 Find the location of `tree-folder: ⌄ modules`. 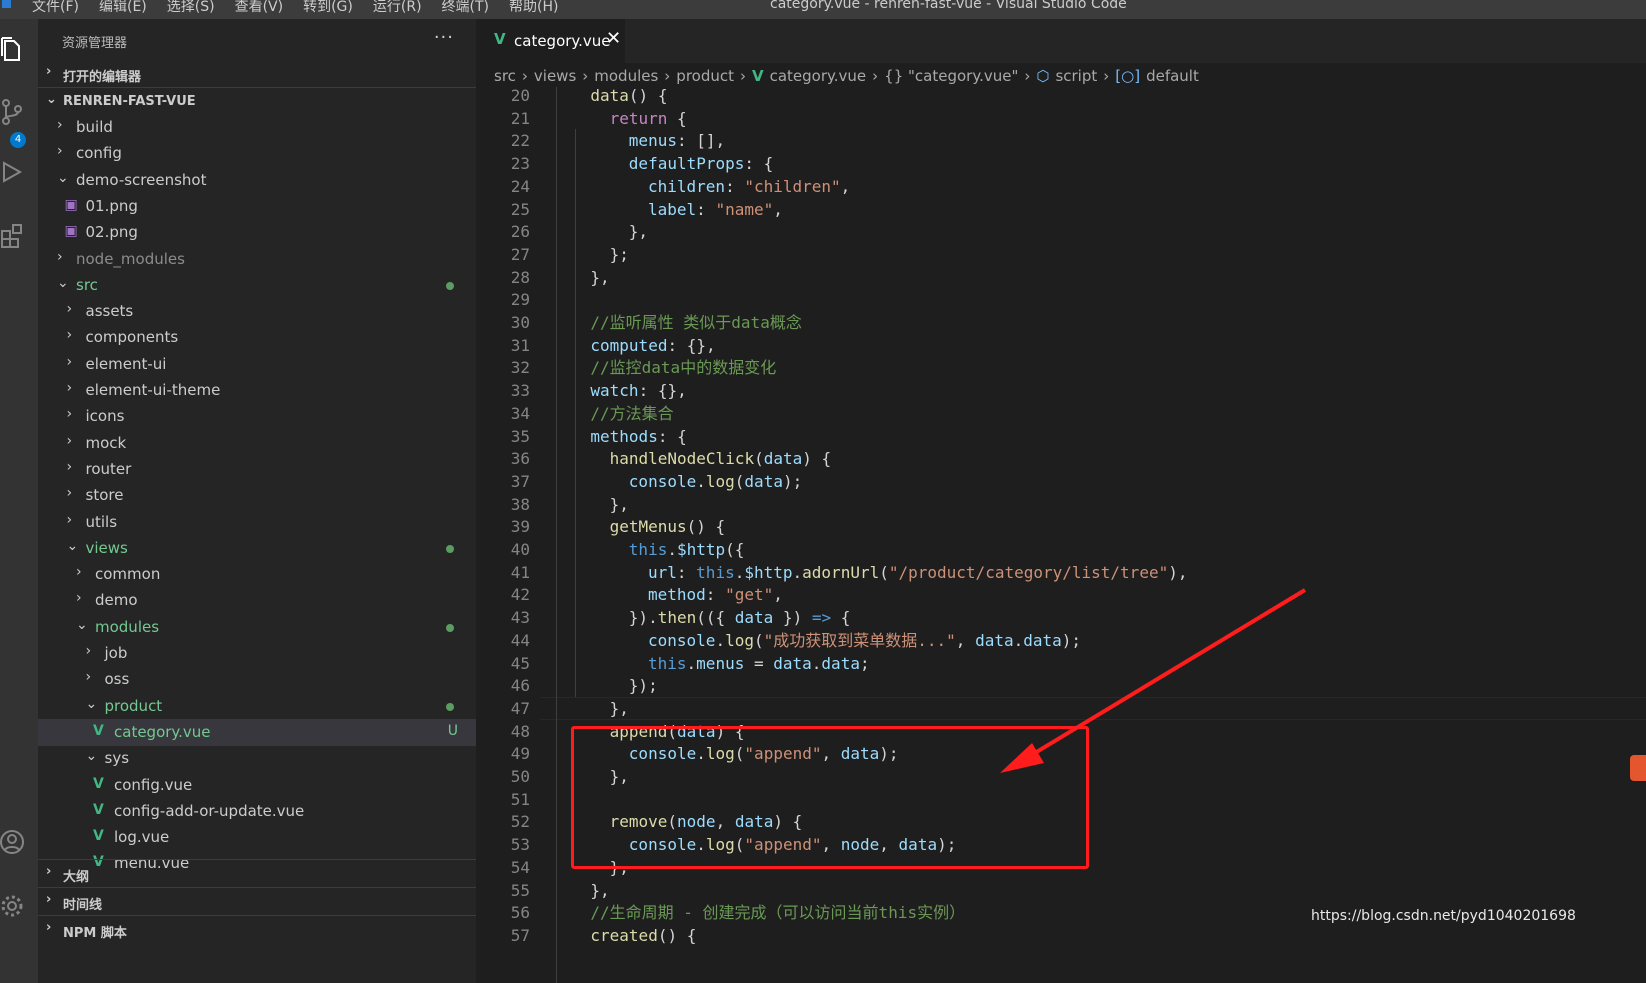

tree-folder: ⌄ modules is located at coordinates (257, 627).